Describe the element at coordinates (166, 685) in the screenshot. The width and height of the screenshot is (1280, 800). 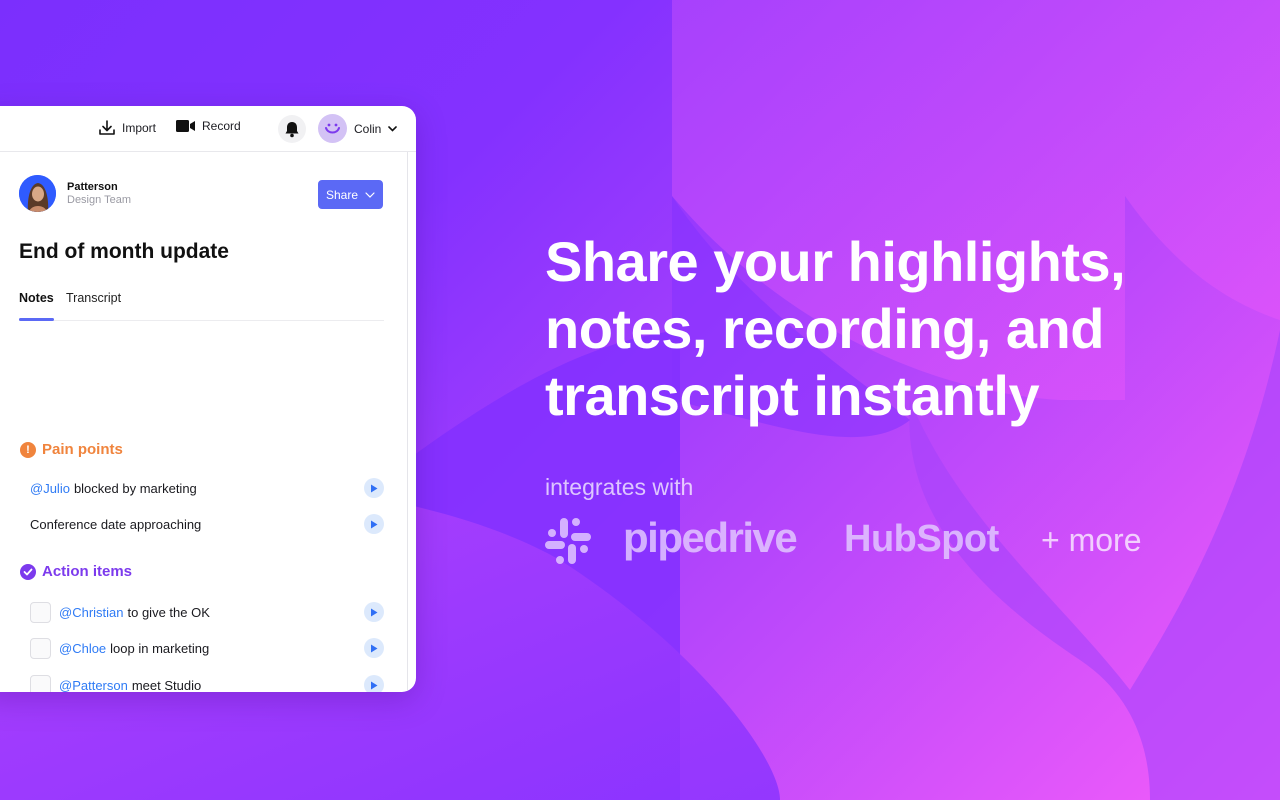
I see `item-text: meet Studio` at that location.